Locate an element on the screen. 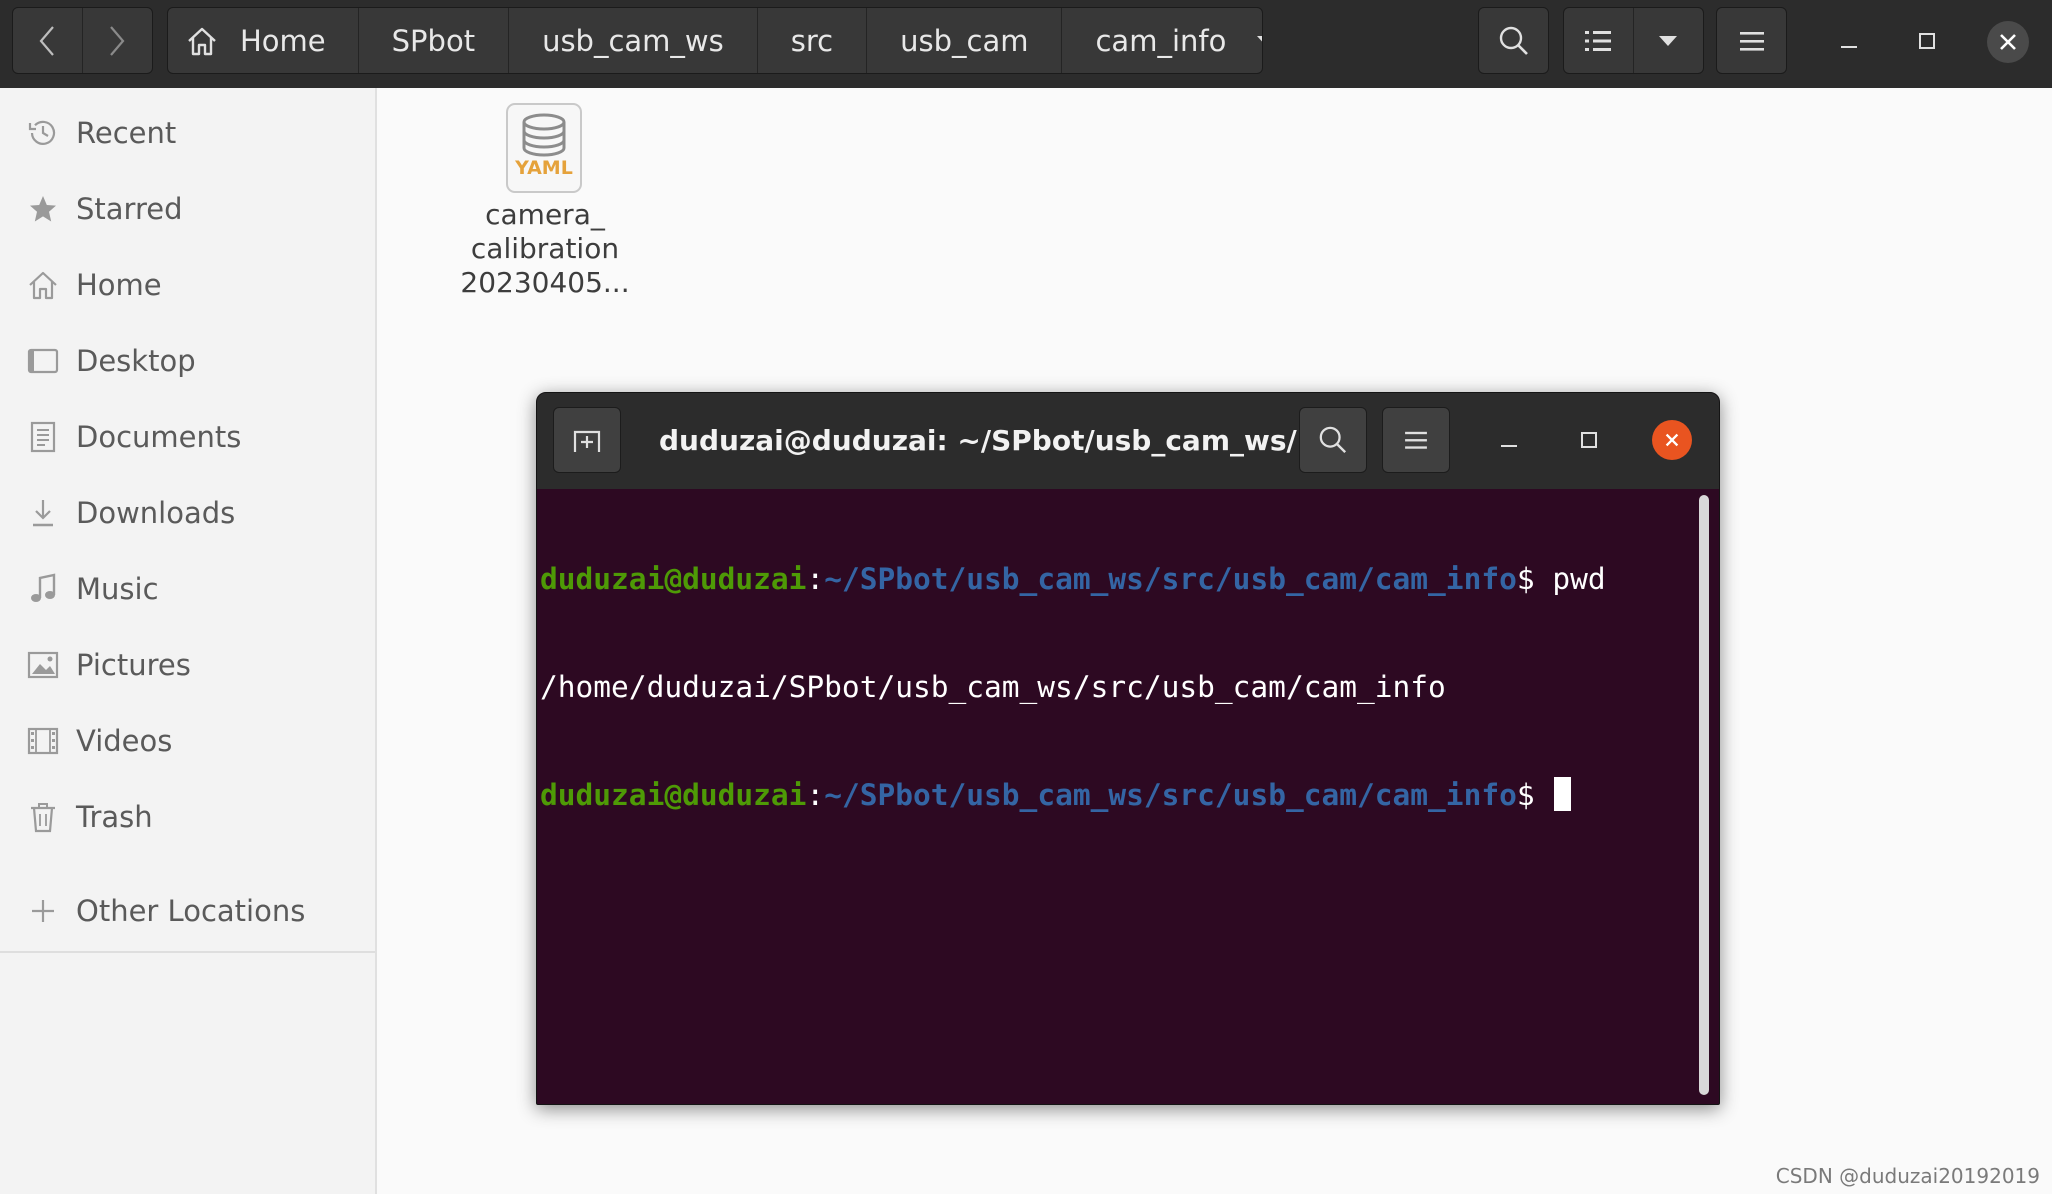 The width and height of the screenshot is (2052, 1194). breadcrumb-cam-info: cam_info is located at coordinates (1162, 40).